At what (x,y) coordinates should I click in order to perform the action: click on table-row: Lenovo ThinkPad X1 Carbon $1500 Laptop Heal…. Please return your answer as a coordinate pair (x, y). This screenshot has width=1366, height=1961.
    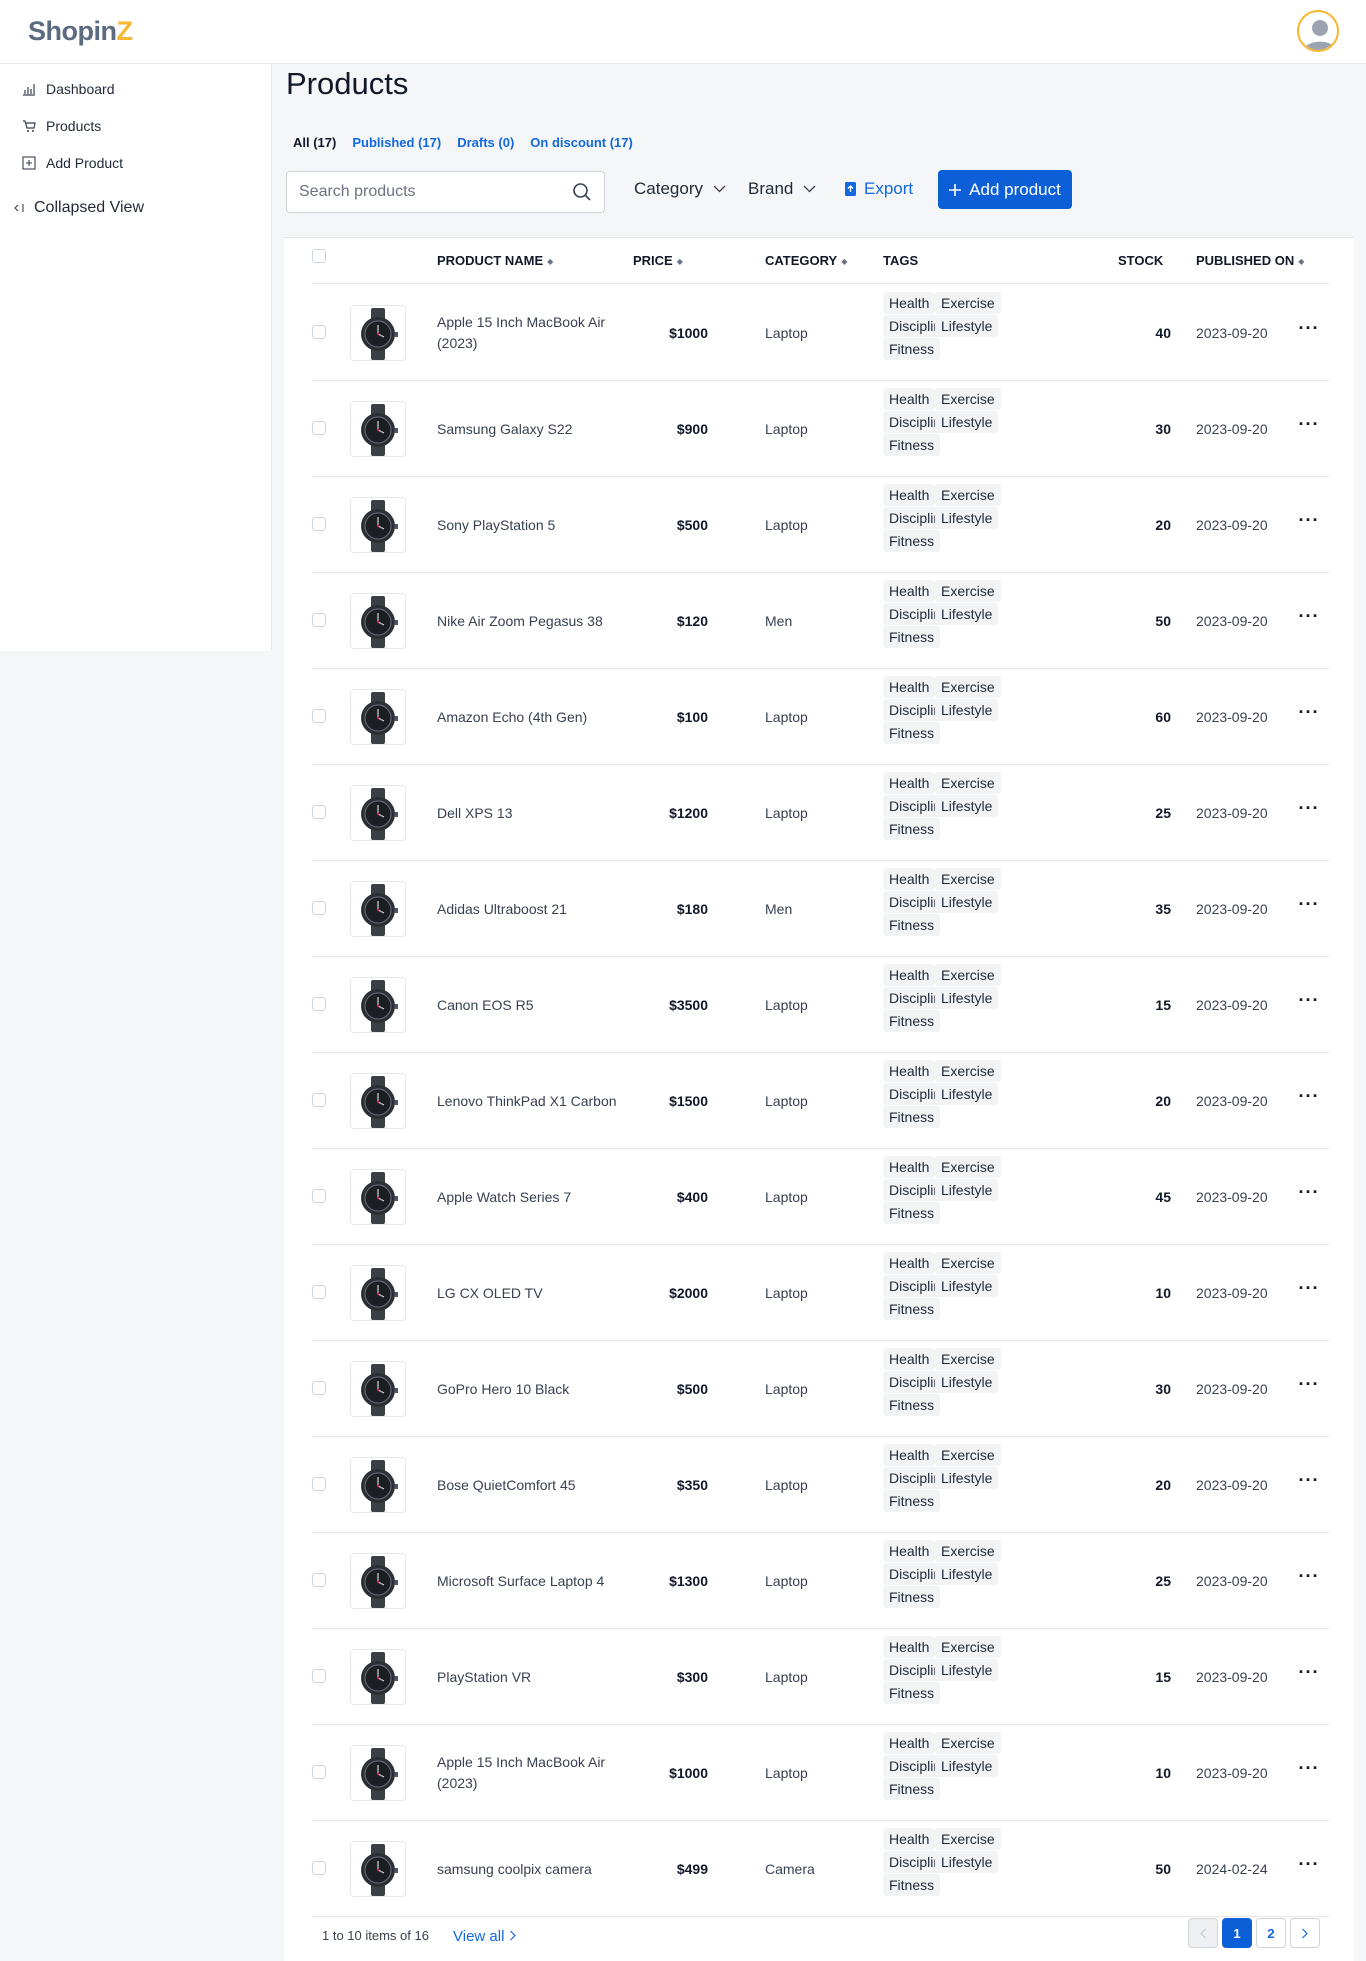
    Looking at the image, I should click on (820, 1101).